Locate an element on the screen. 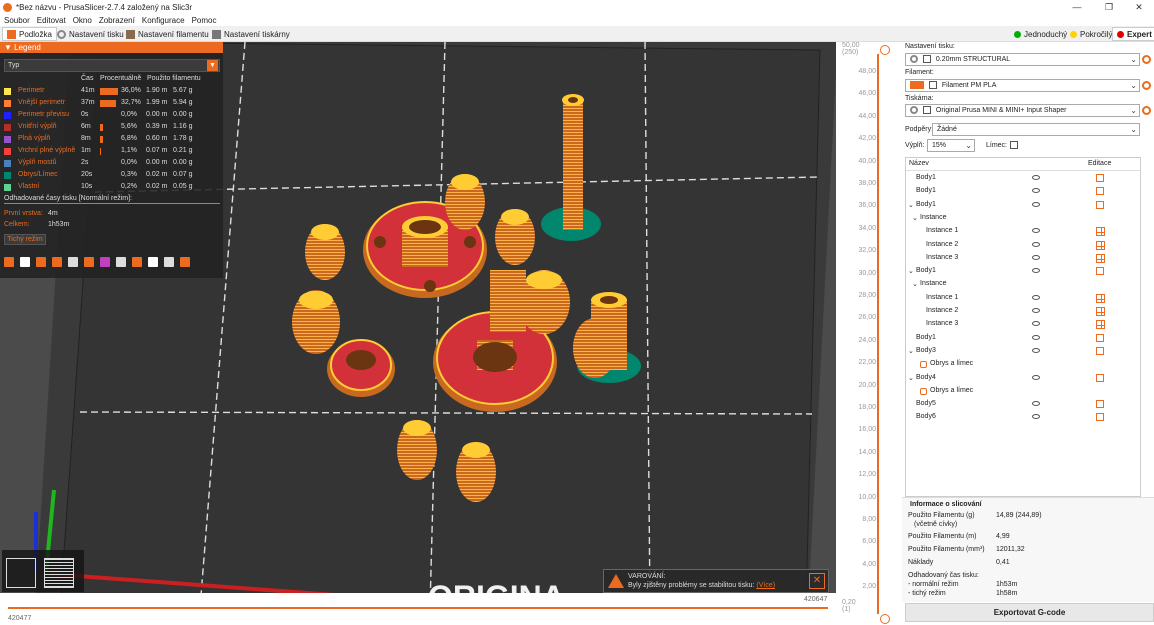  horizontal-slider-track is located at coordinates (418, 608).